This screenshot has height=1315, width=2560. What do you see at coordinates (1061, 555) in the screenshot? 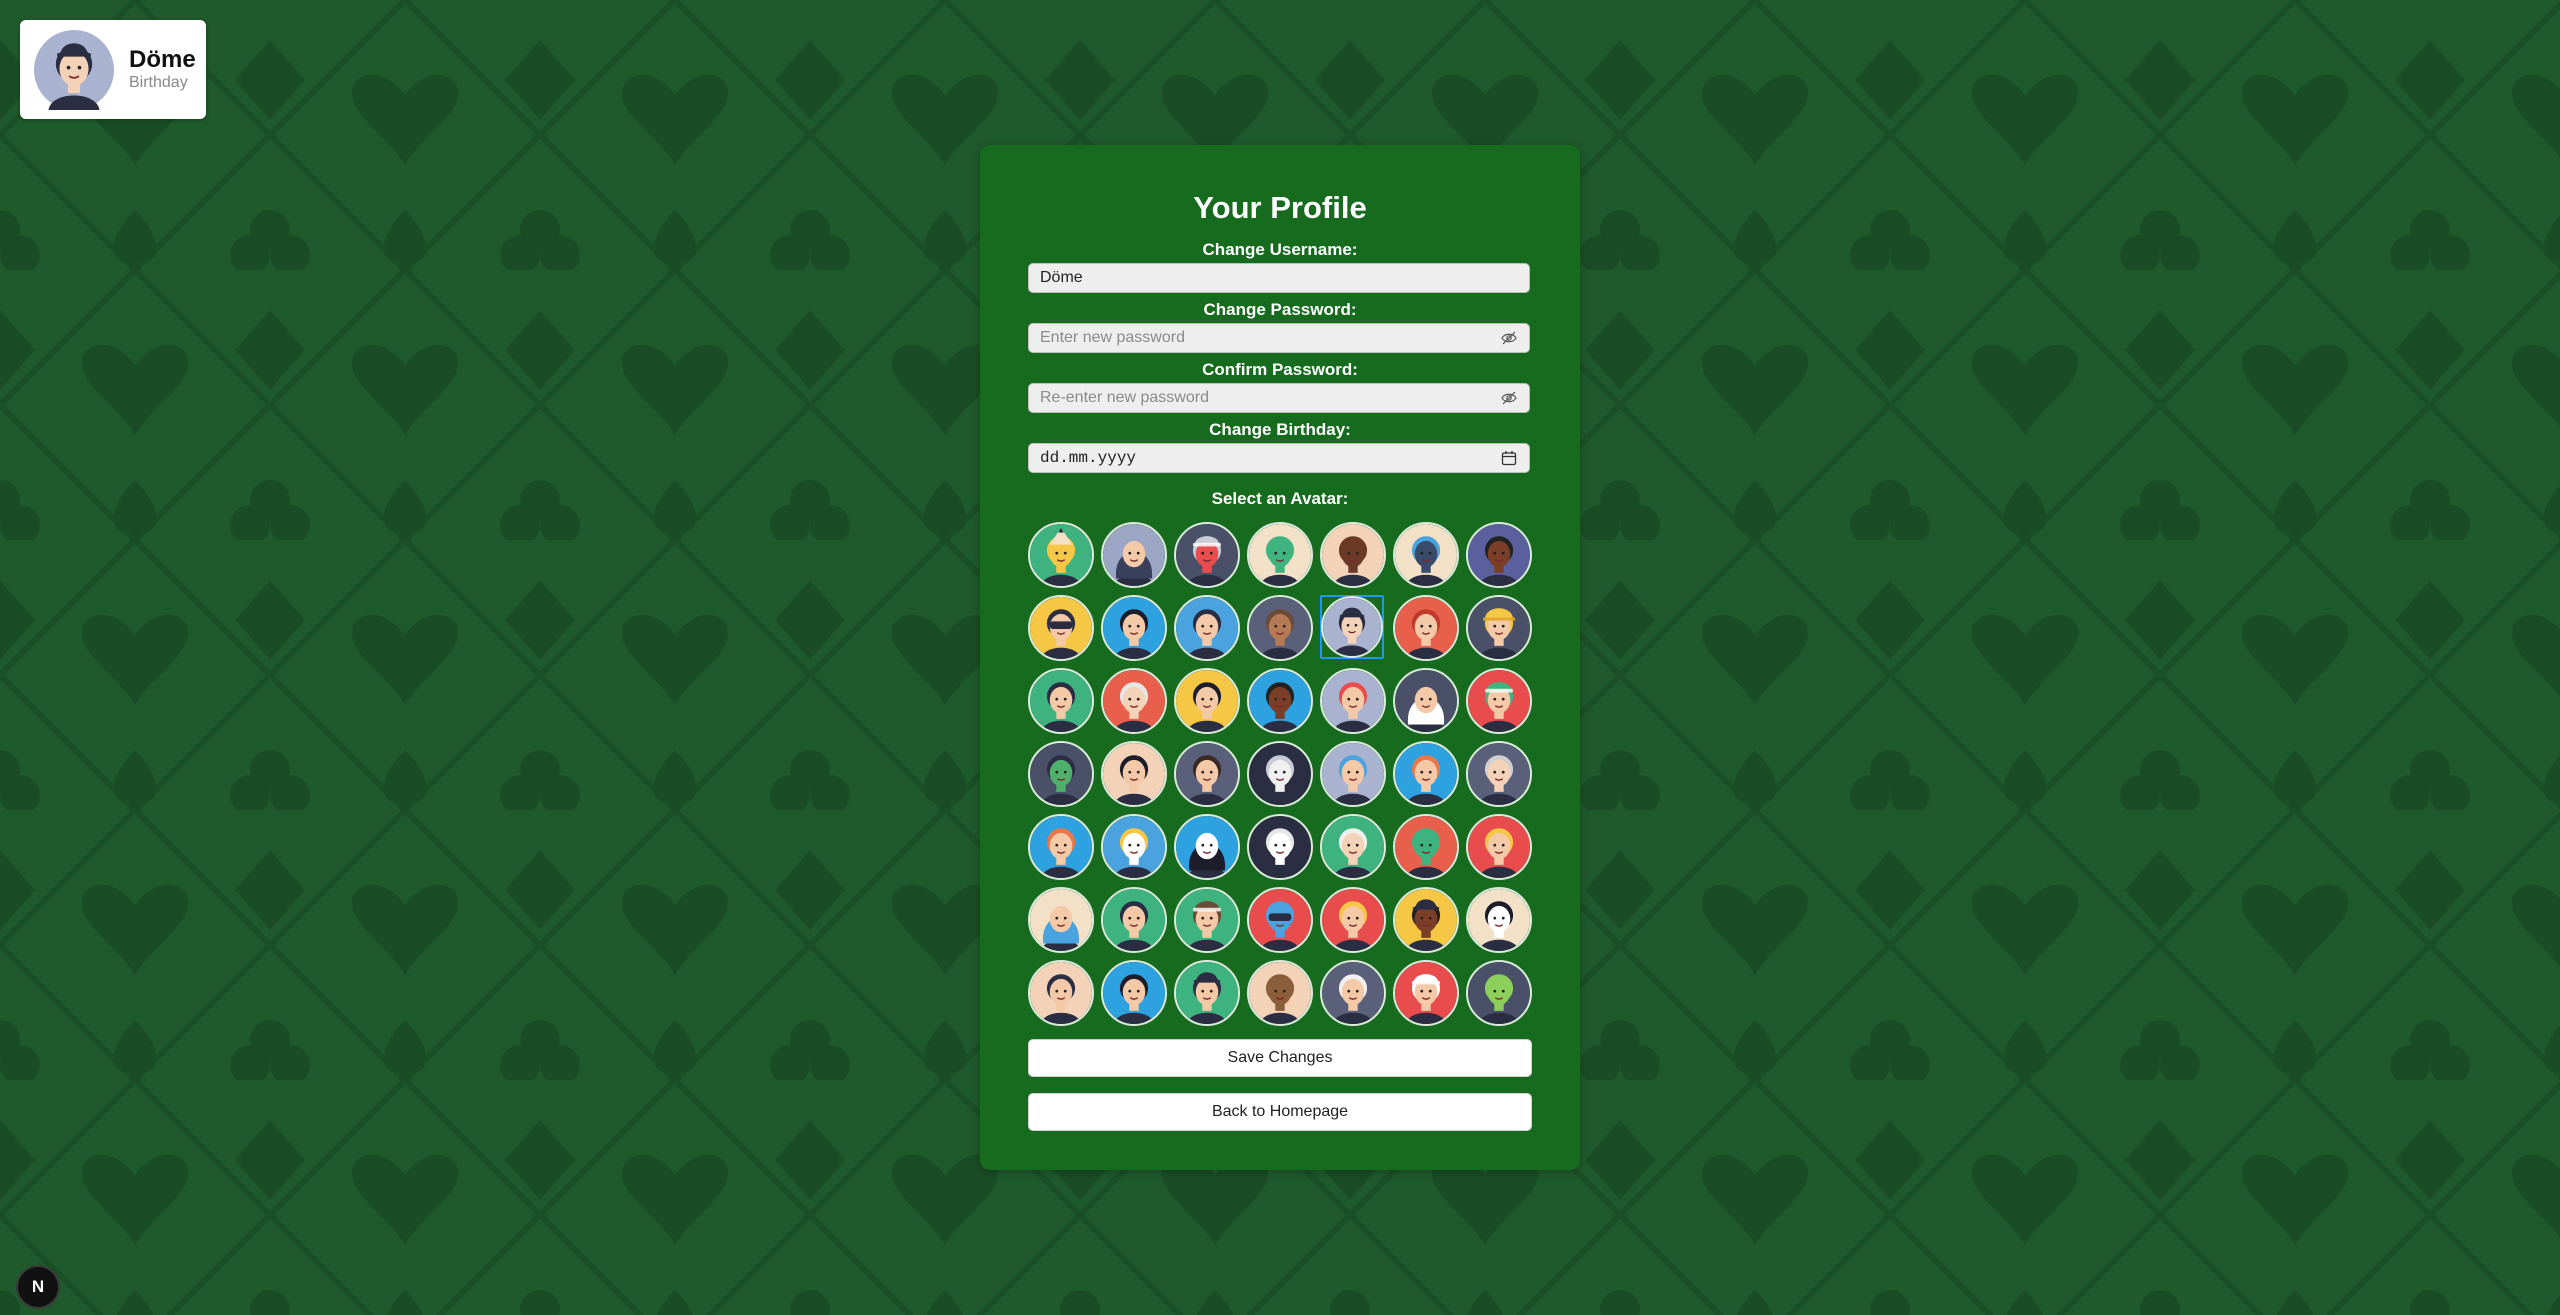
I see `pencil-avatar` at bounding box center [1061, 555].